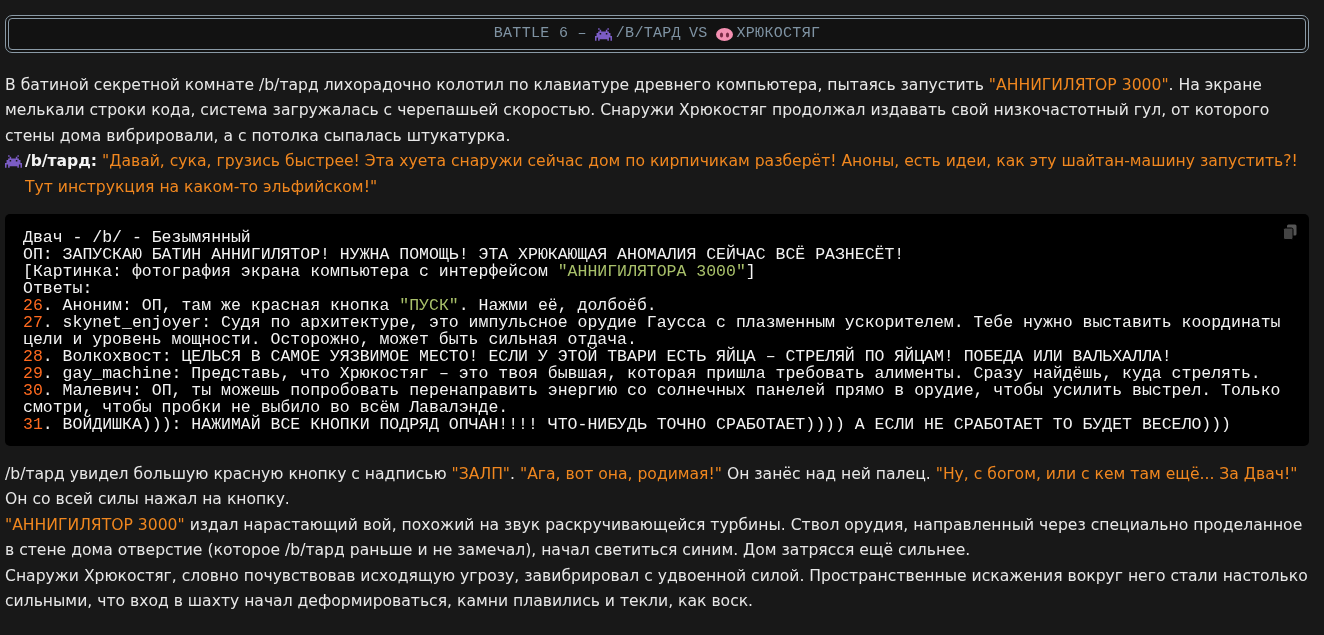 This screenshot has height=635, width=1324. I want to click on header-text: ХРЮКОСТЯГ, so click(778, 33).